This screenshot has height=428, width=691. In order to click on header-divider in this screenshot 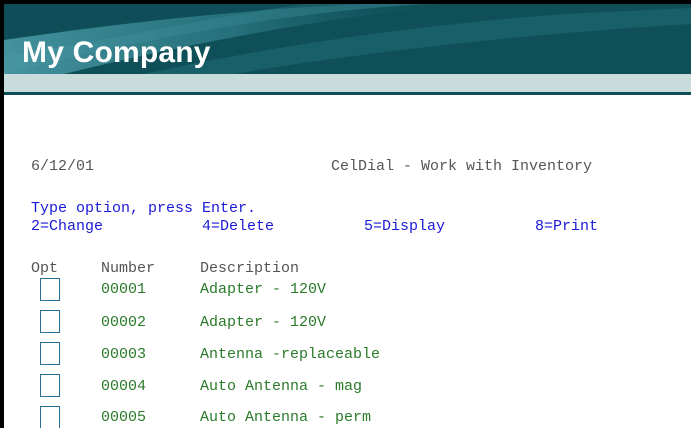, I will do `click(347, 93)`.